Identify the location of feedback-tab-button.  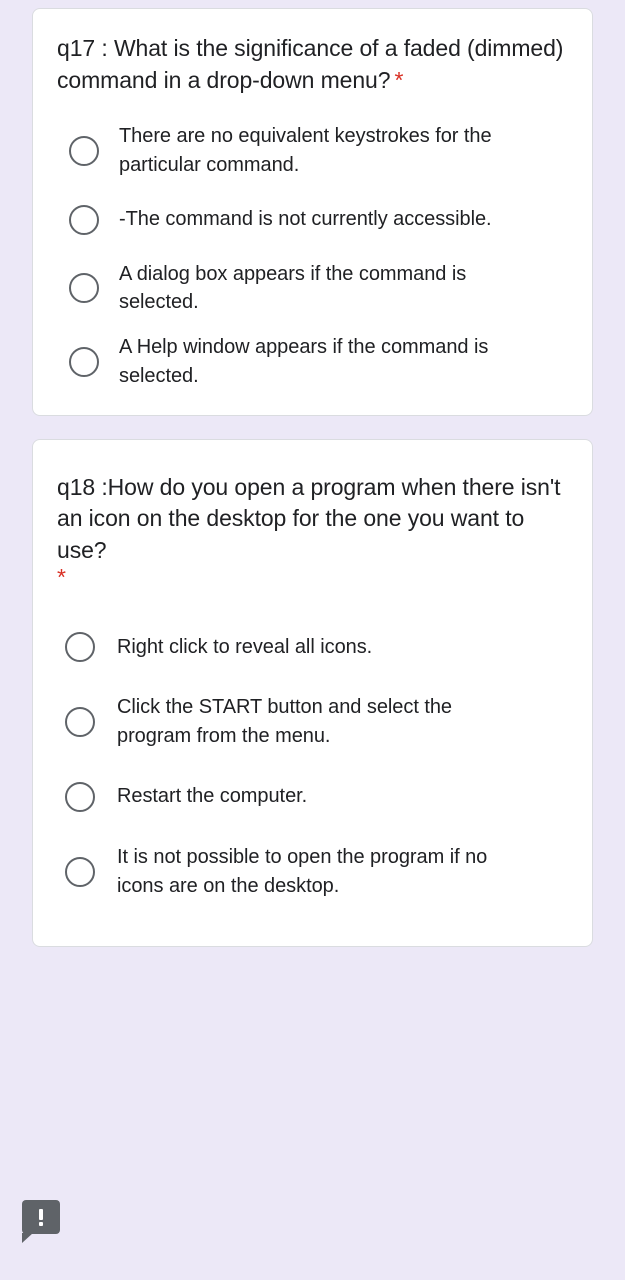
(41, 1221).